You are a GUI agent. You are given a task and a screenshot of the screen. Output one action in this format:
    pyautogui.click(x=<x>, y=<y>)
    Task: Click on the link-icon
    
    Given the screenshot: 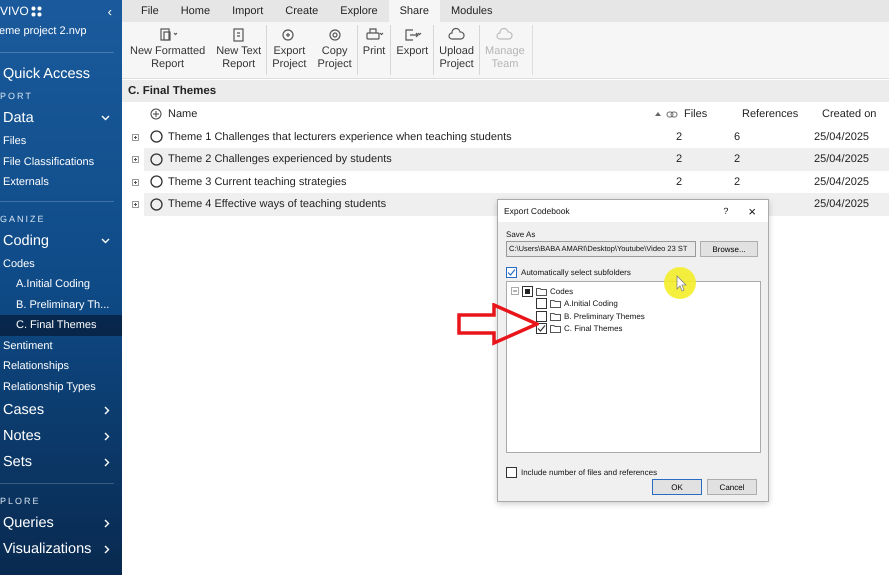 What is the action you would take?
    pyautogui.click(x=672, y=114)
    